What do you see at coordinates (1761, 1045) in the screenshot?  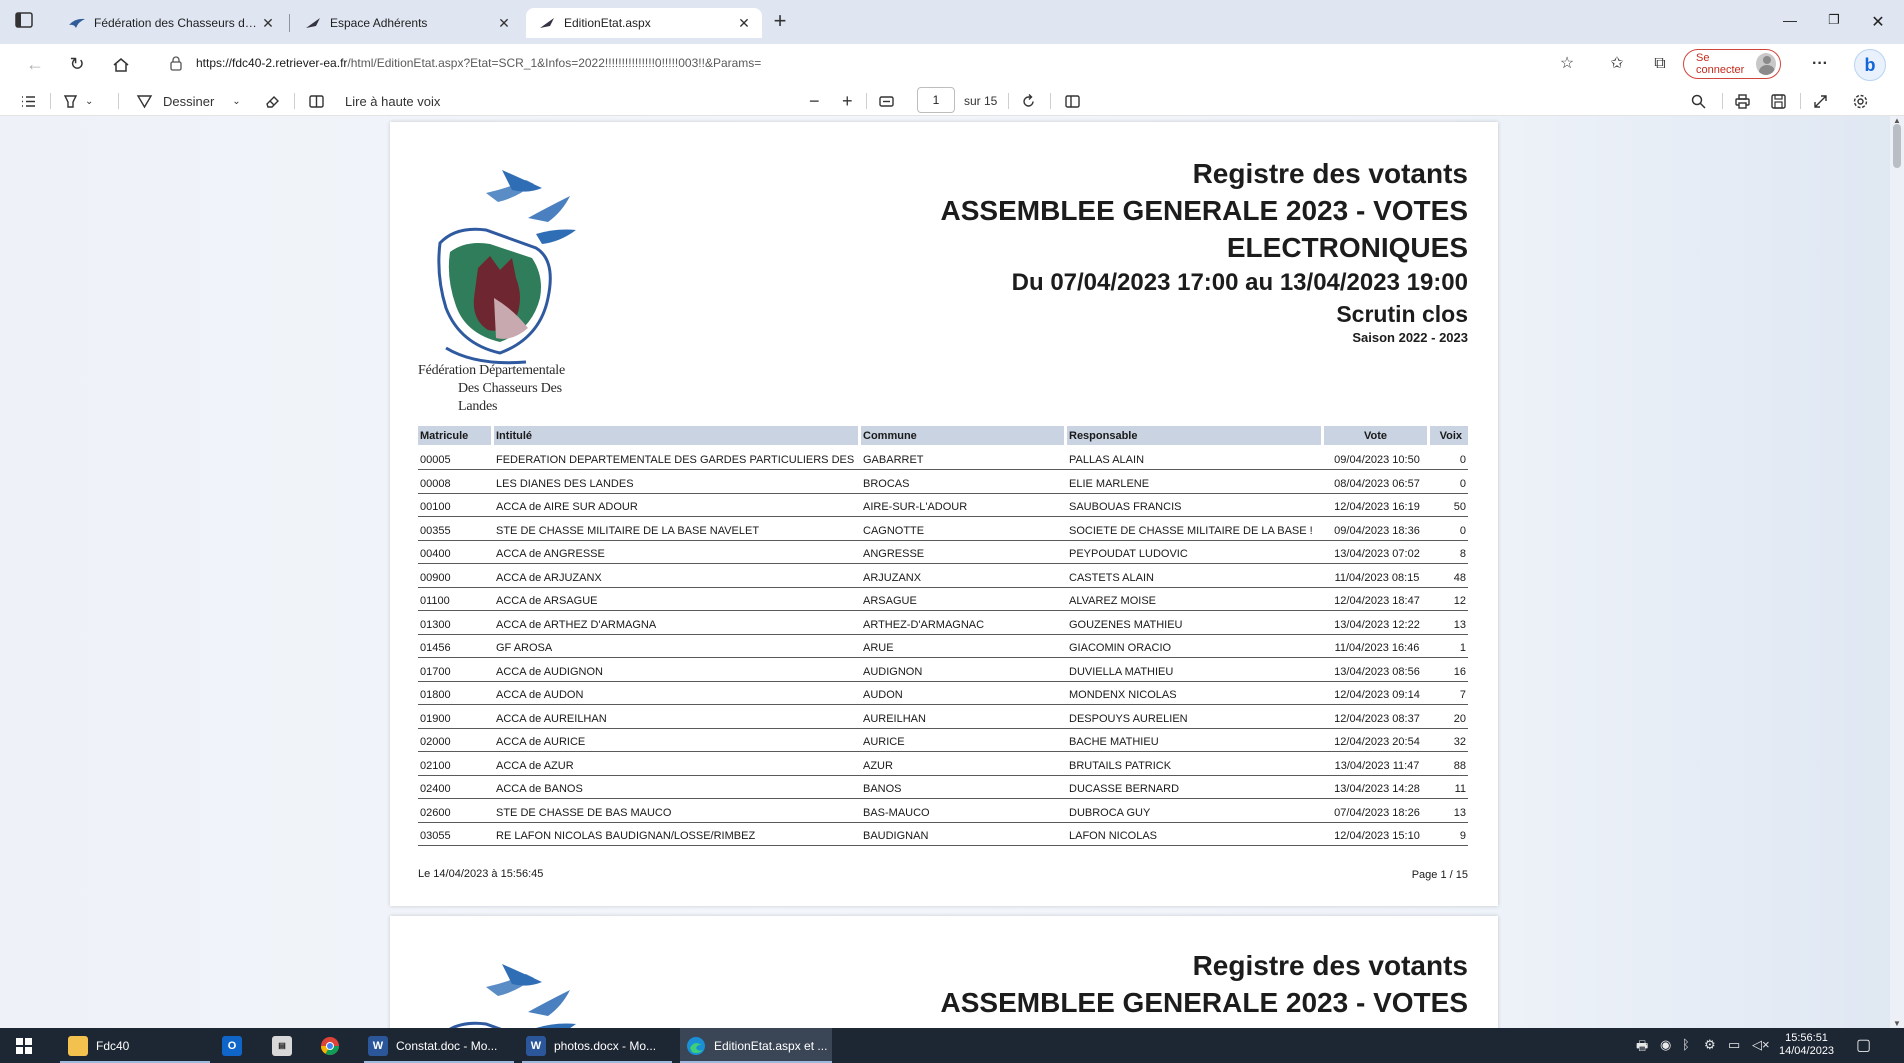 I see `volume-icon: ◁×` at bounding box center [1761, 1045].